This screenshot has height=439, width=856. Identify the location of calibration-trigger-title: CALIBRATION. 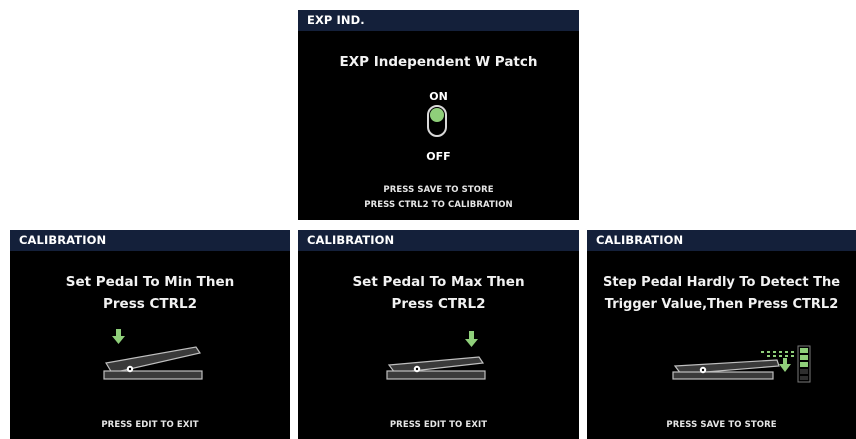
(721, 240).